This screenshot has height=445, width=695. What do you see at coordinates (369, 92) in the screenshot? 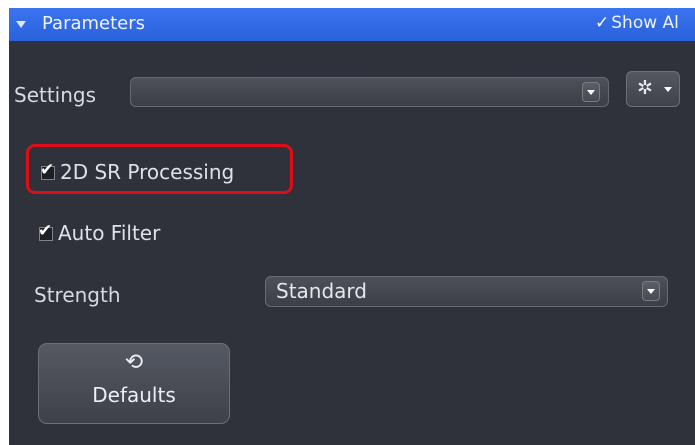
I see `settings-dropdown` at bounding box center [369, 92].